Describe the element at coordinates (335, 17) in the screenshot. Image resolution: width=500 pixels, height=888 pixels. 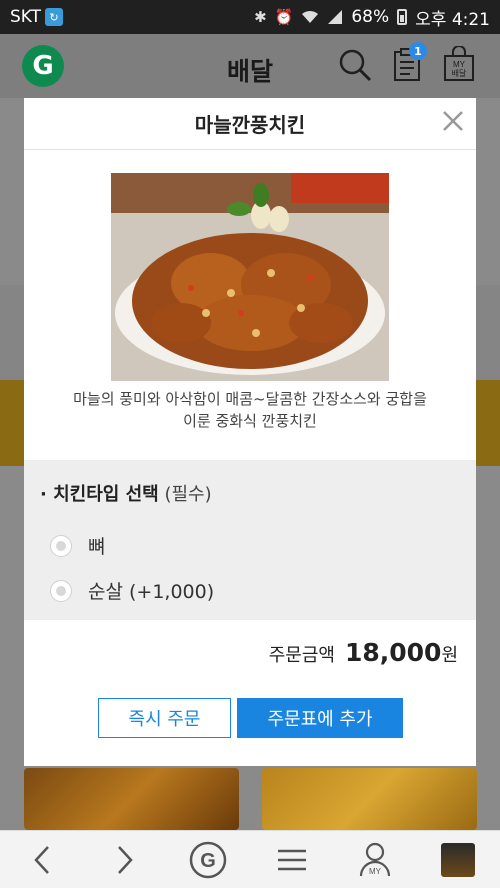
I see `signal-icon` at that location.